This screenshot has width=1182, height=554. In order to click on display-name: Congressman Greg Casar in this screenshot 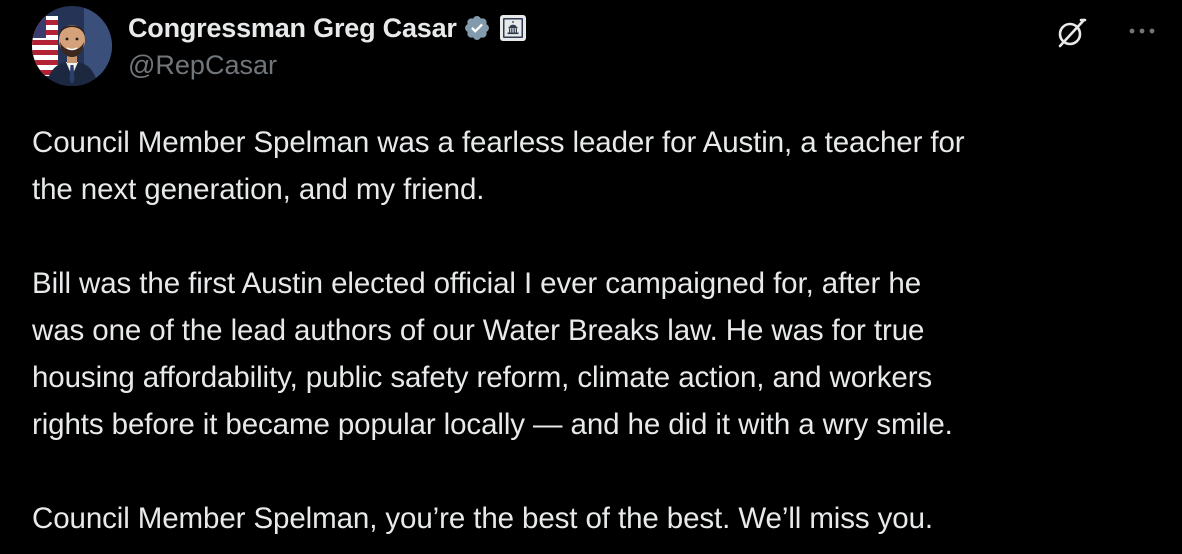, I will do `click(292, 28)`.